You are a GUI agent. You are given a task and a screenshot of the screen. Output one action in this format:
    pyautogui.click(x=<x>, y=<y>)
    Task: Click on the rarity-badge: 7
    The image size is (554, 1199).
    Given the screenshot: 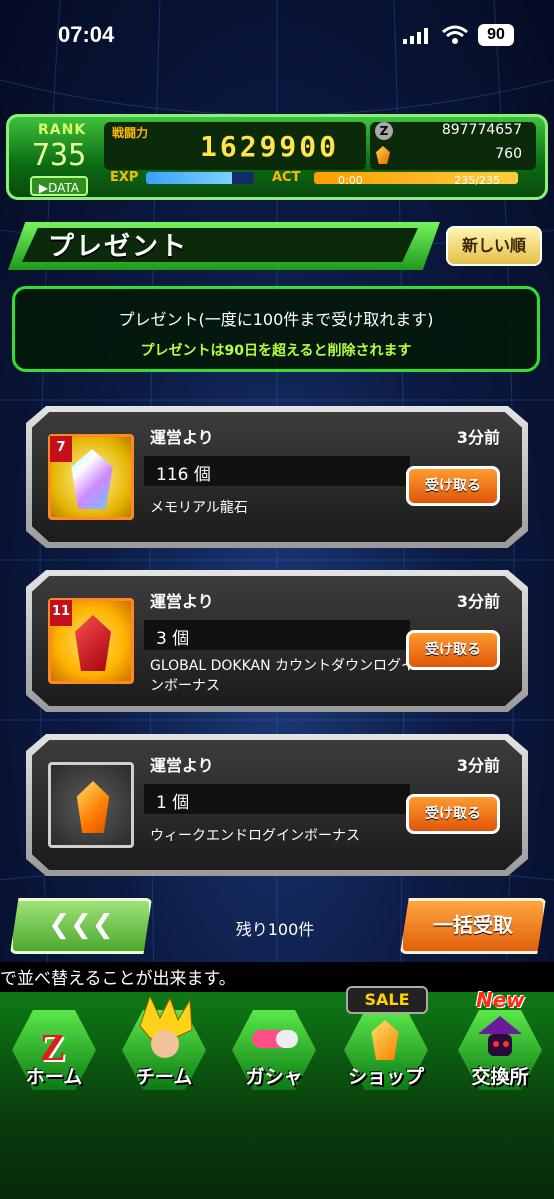 What is the action you would take?
    pyautogui.click(x=61, y=449)
    